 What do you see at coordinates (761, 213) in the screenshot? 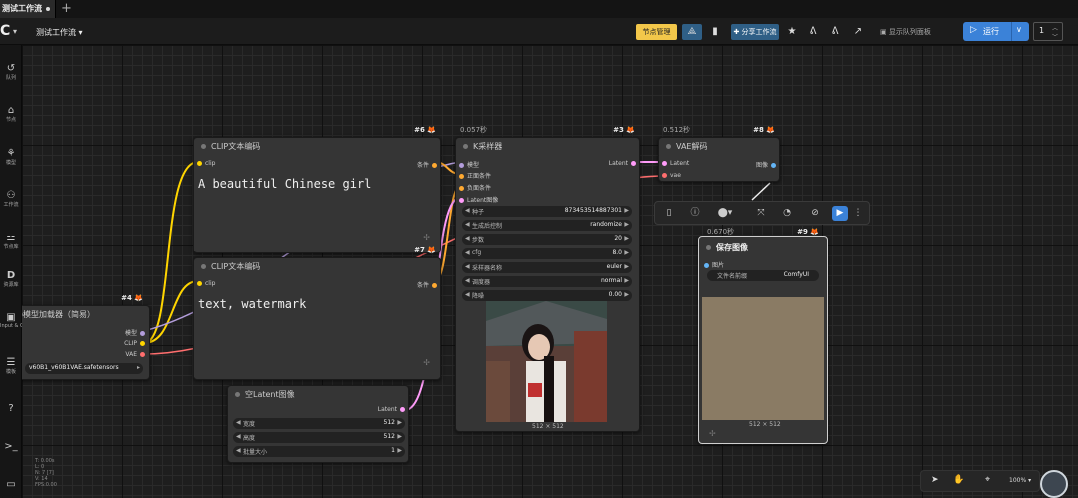
I see `bypass-icon: ⤧` at bounding box center [761, 213].